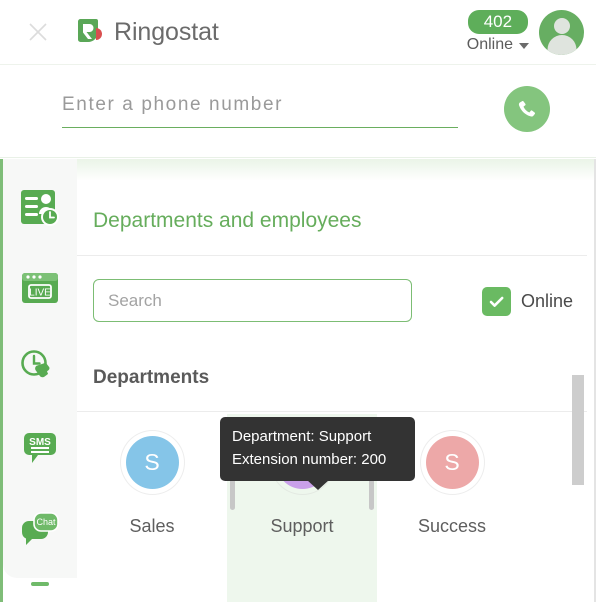 Image resolution: width=596 pixels, height=602 pixels. Describe the element at coordinates (489, 44) in the screenshot. I see `status-label: Online` at that location.